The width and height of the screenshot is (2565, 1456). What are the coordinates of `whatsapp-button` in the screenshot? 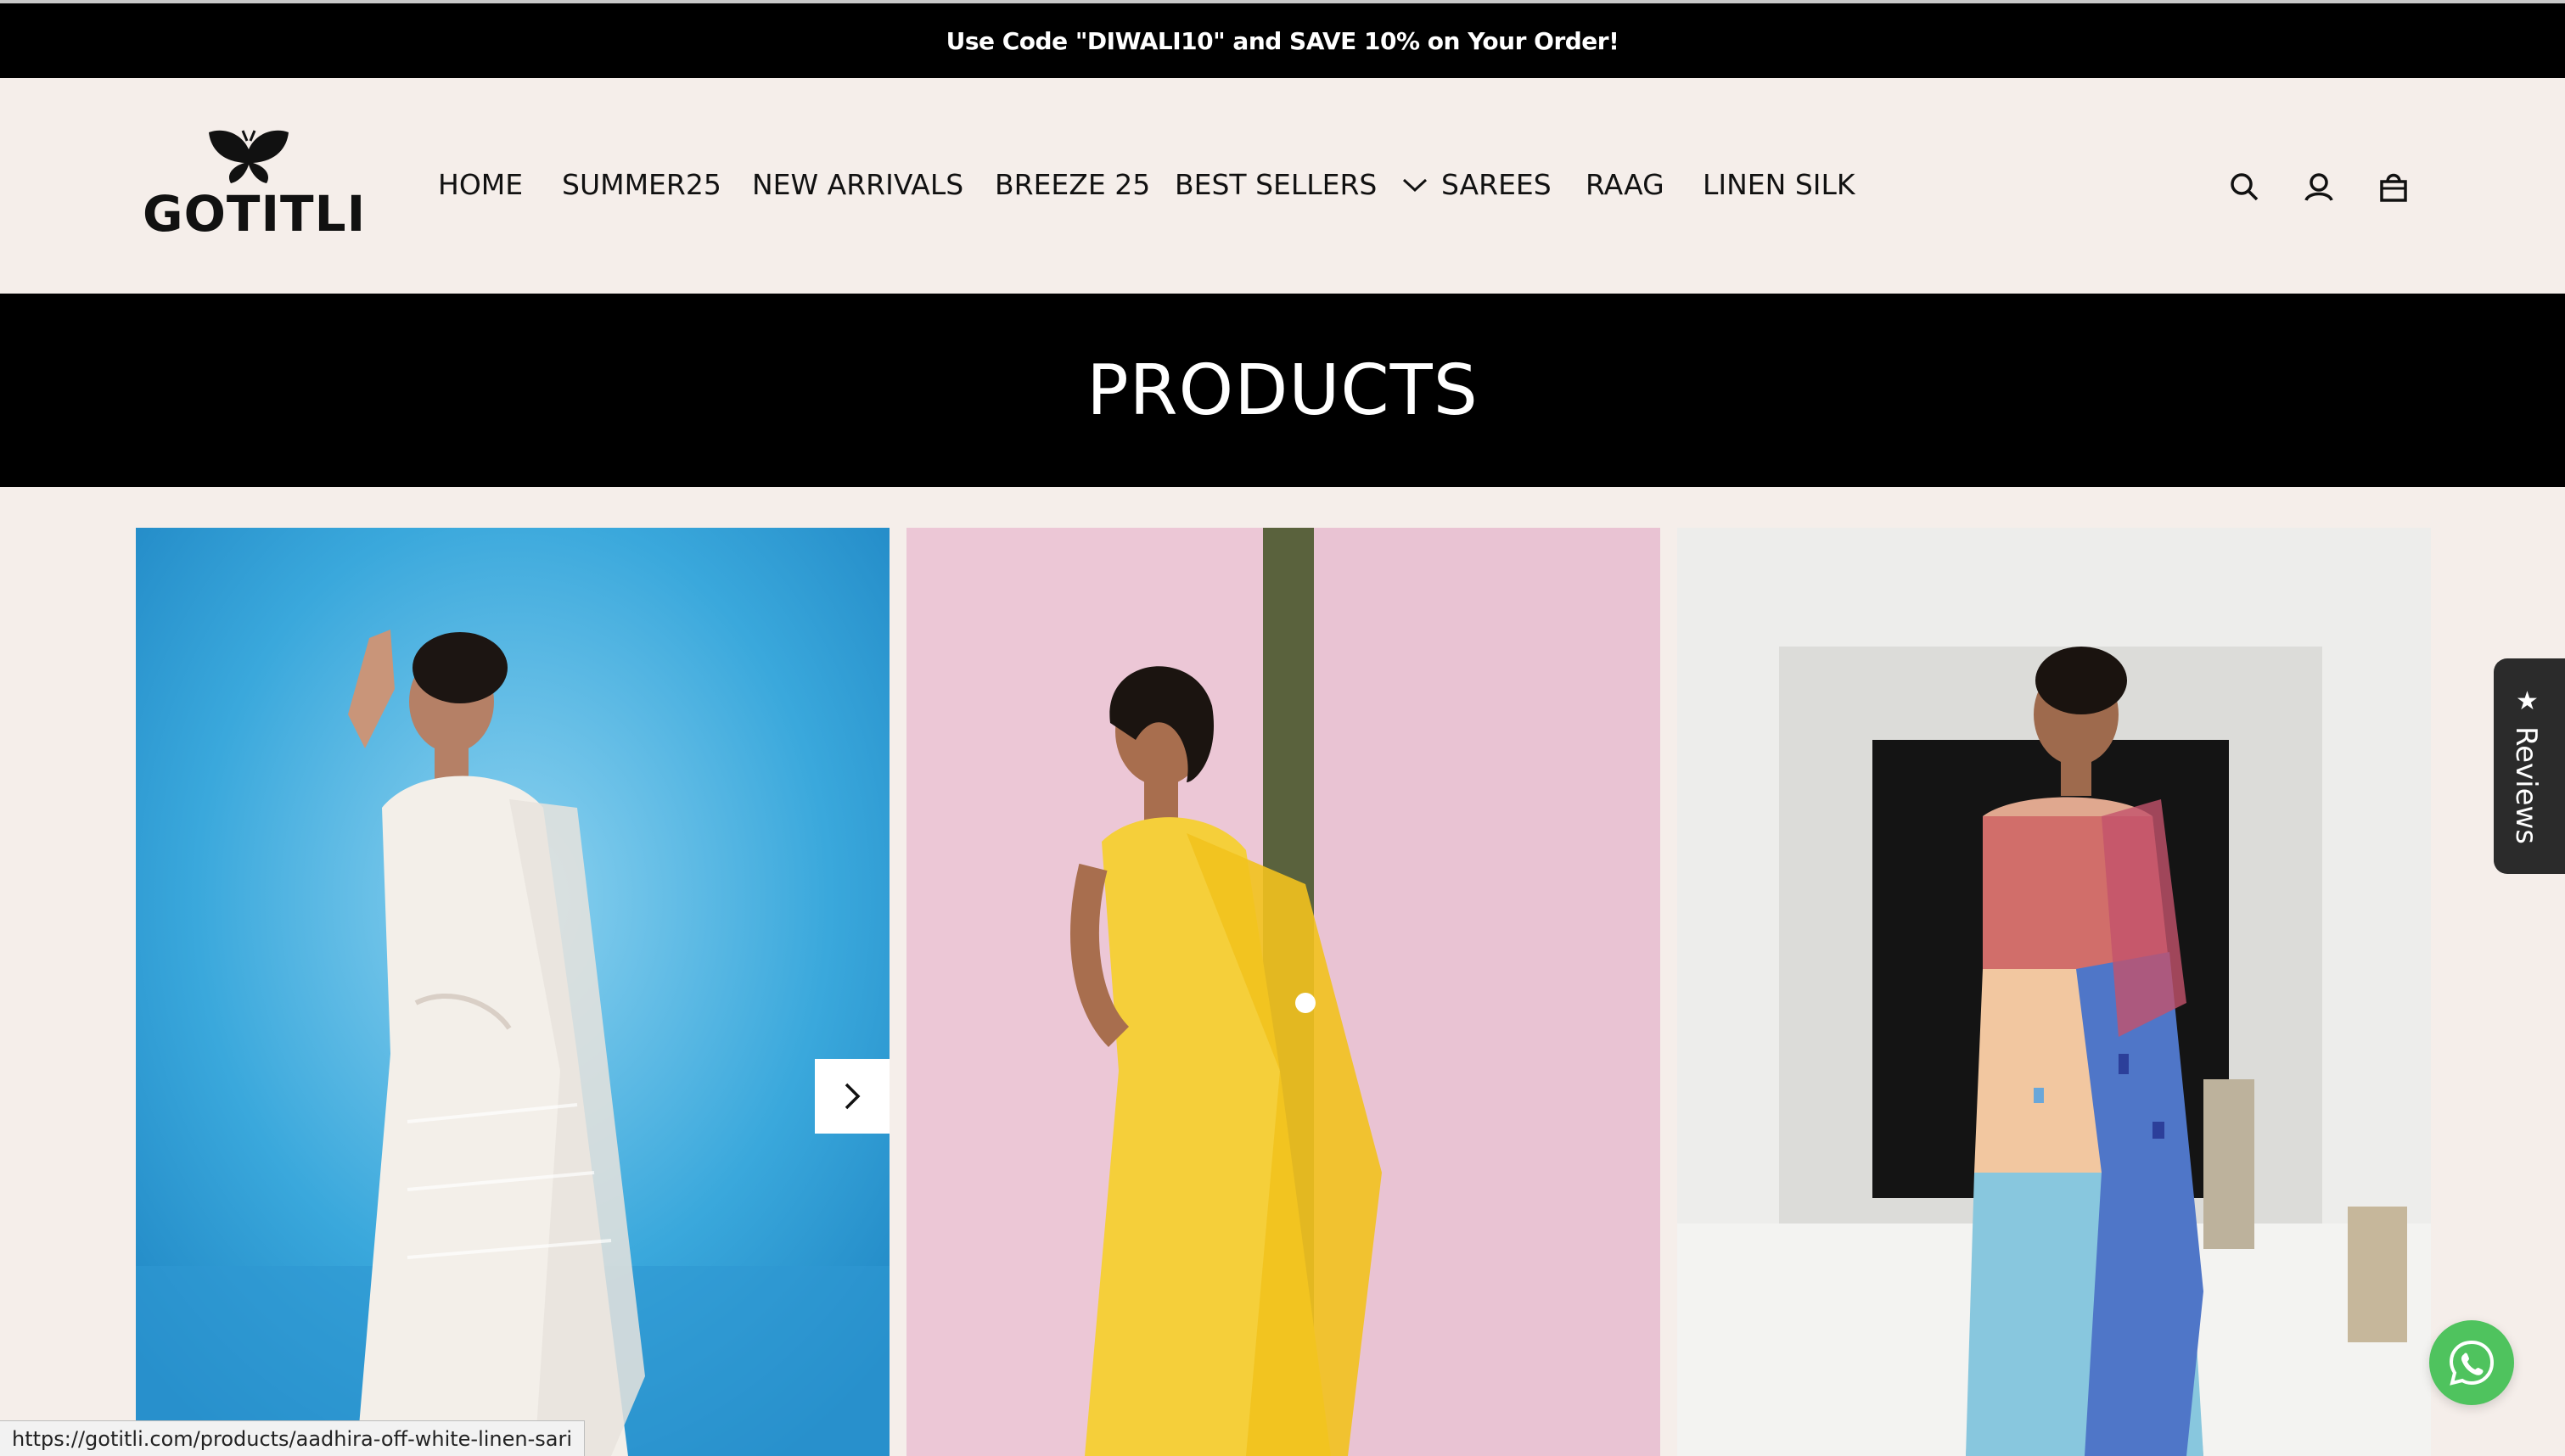 It's located at (2471, 1363).